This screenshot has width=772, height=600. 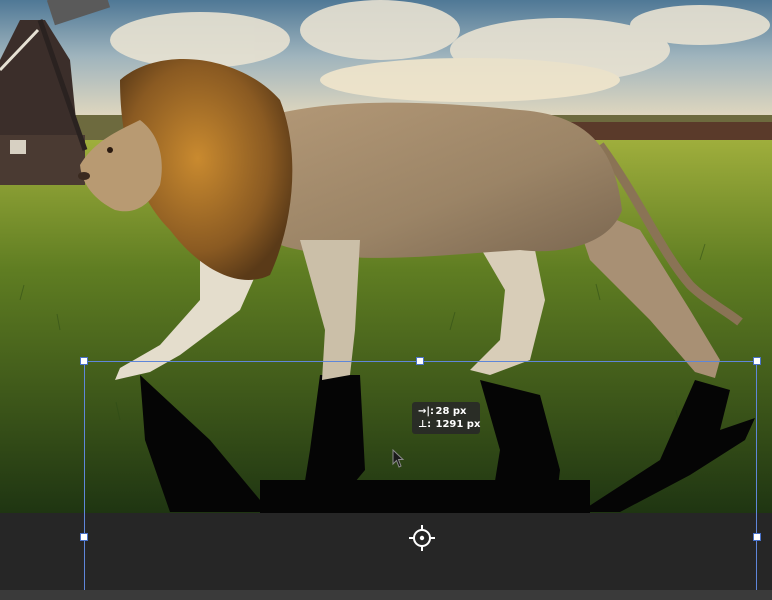 What do you see at coordinates (426, 411) in the screenshot?
I see `delta-x-symbol: →|:` at bounding box center [426, 411].